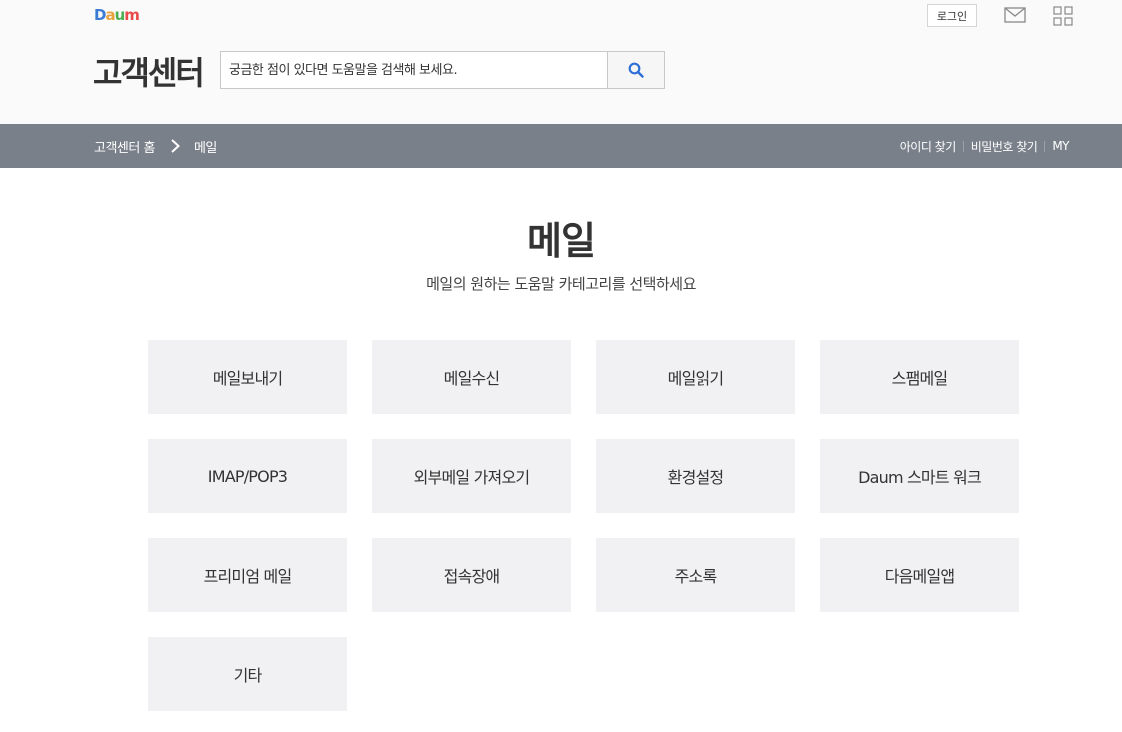  I want to click on category-import-external-mail: 외부메일 가져오기, so click(471, 476).